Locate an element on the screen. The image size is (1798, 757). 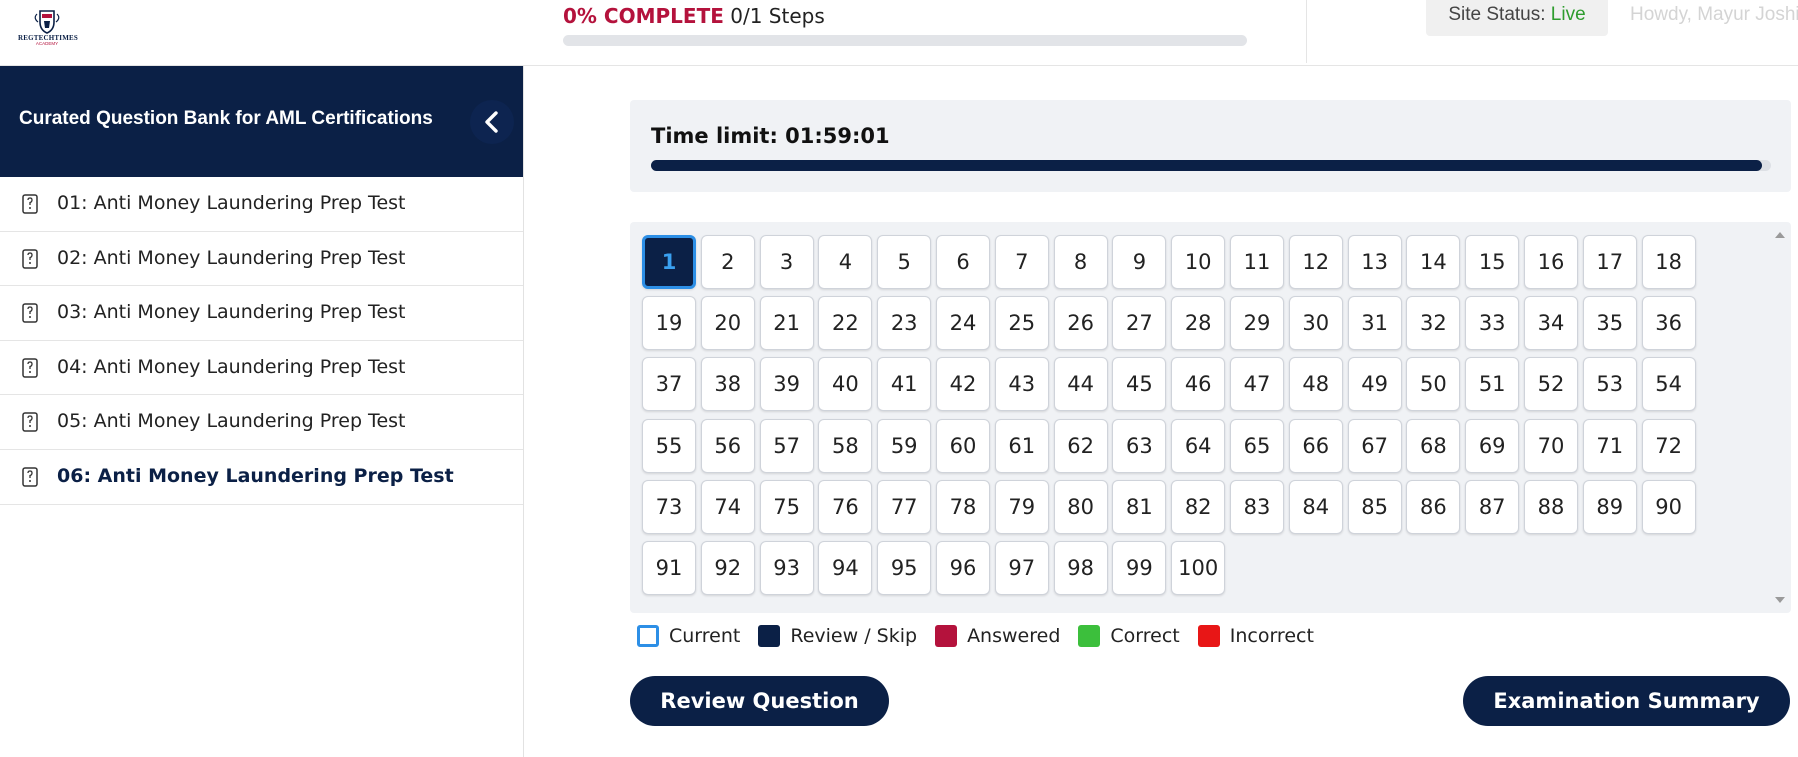
question-button-91: 91 is located at coordinates (669, 568).